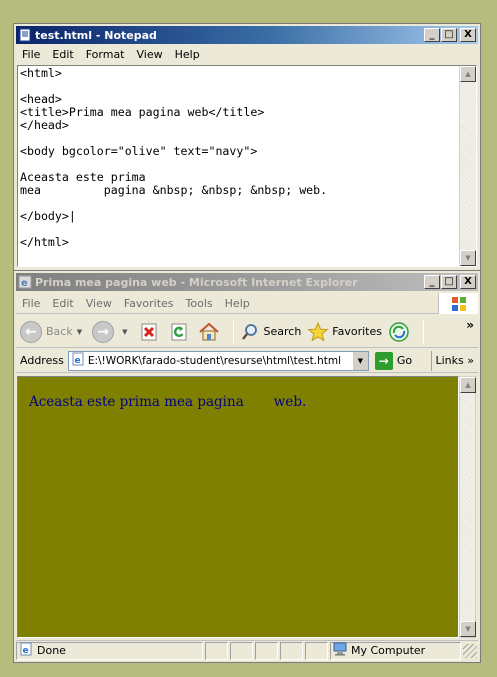  Describe the element at coordinates (467, 507) in the screenshot. I see `ie-vertical-scrollbar: ▲ ▼` at that location.